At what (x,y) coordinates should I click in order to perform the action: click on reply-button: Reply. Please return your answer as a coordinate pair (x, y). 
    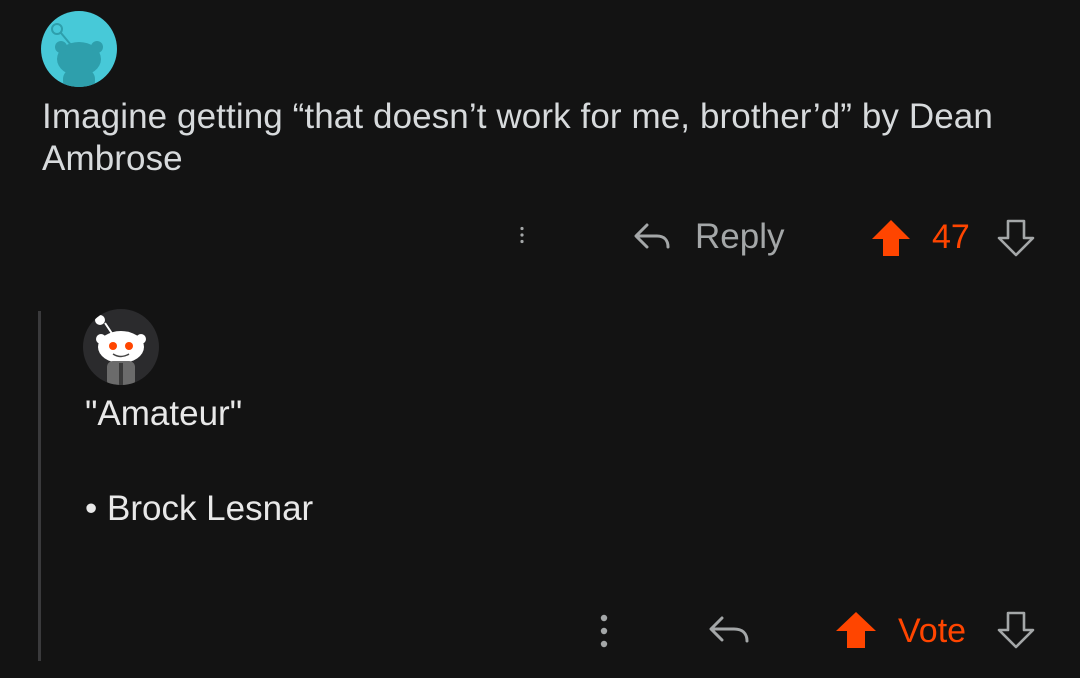
    Looking at the image, I should click on (707, 237).